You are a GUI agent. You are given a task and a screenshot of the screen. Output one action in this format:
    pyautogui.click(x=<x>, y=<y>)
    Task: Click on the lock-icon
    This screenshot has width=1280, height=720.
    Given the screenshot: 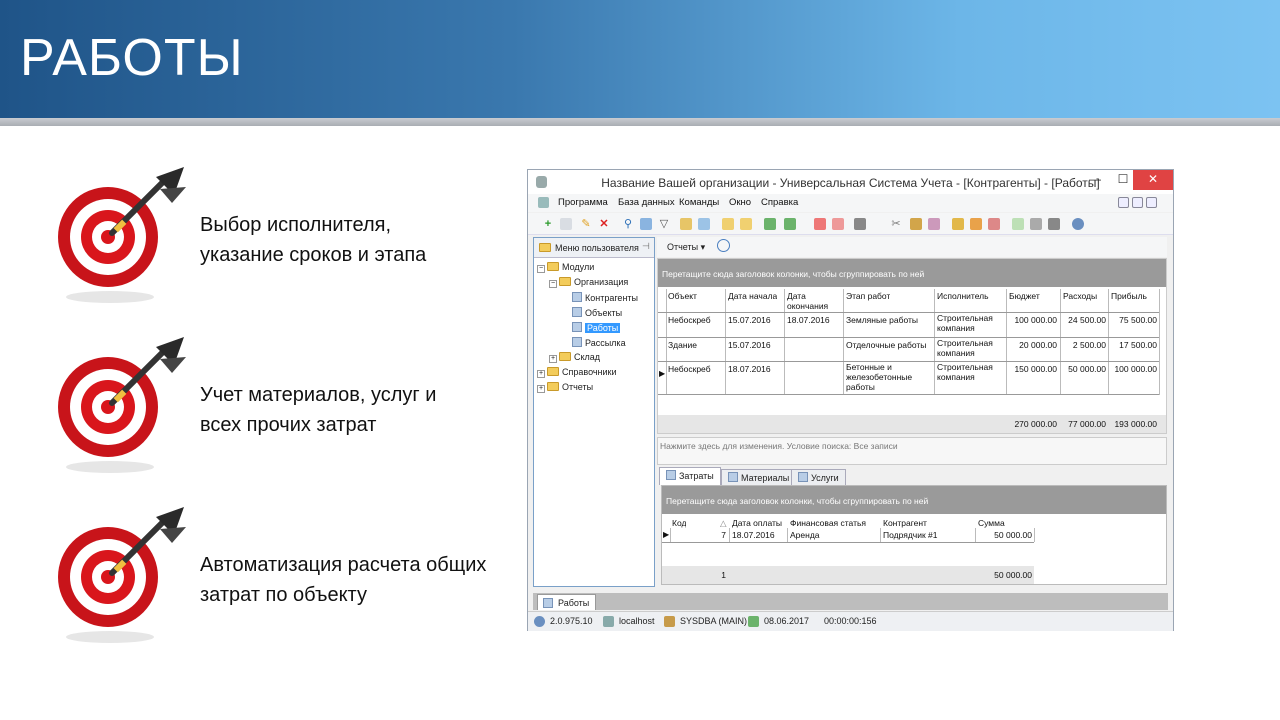 What is the action you would take?
    pyautogui.click(x=958, y=224)
    